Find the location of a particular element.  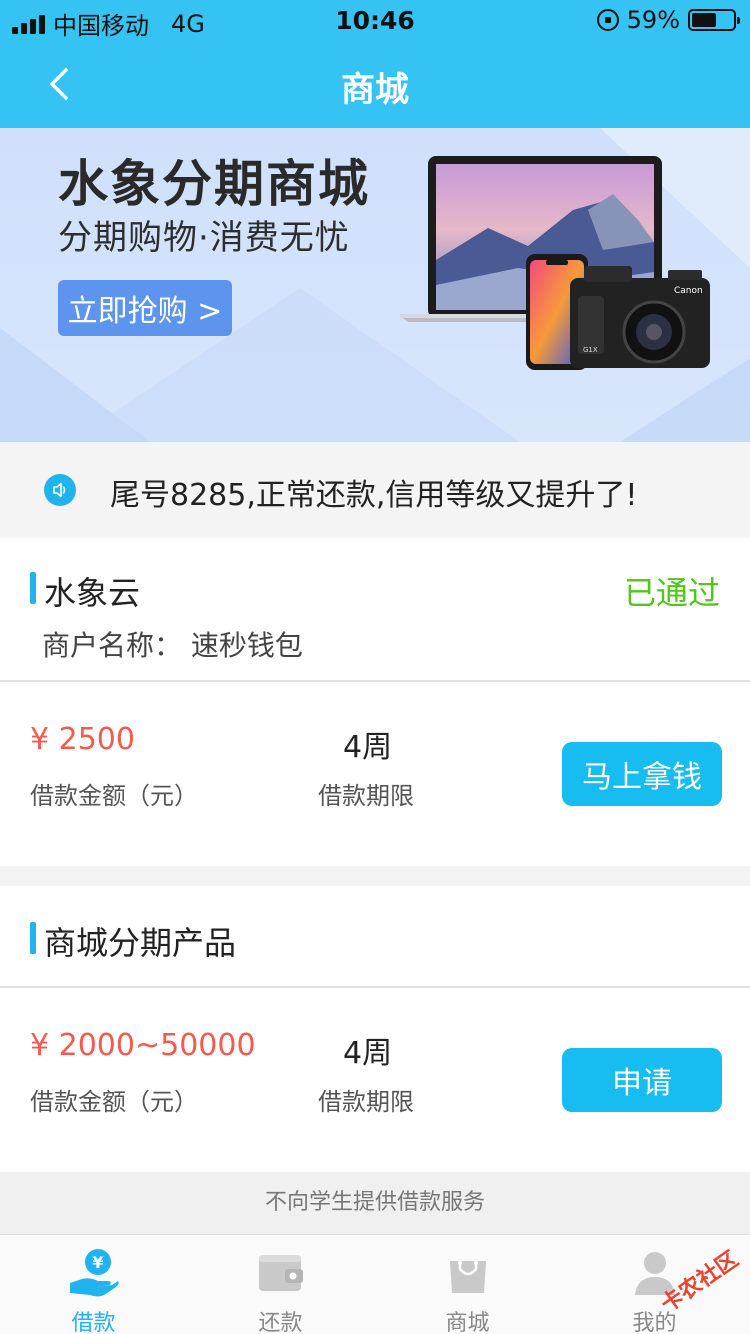

tab-loan: ¥ 借款 is located at coordinates (93, 1284).